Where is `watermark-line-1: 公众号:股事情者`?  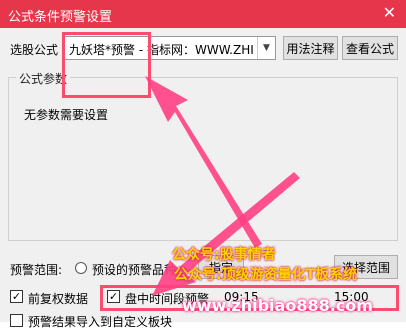
watermark-line-1: 公众号:股事情者 is located at coordinates (224, 255).